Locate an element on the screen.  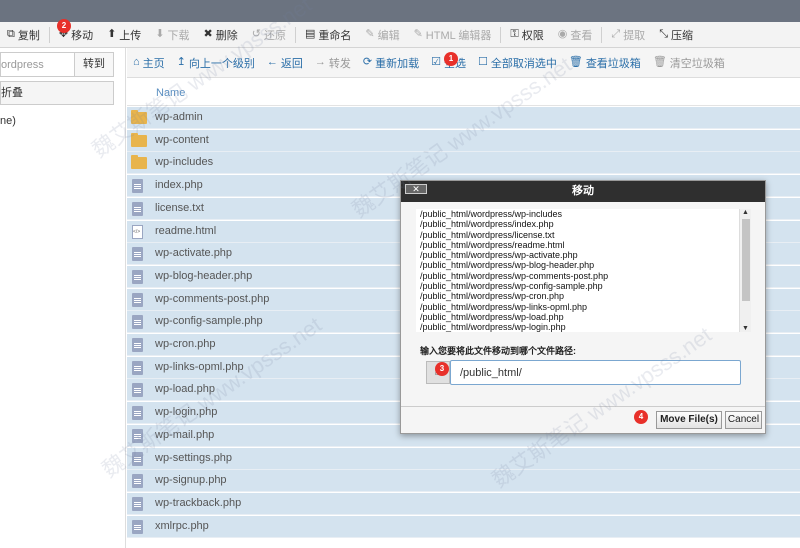
directory-input is located at coordinates (38, 64).